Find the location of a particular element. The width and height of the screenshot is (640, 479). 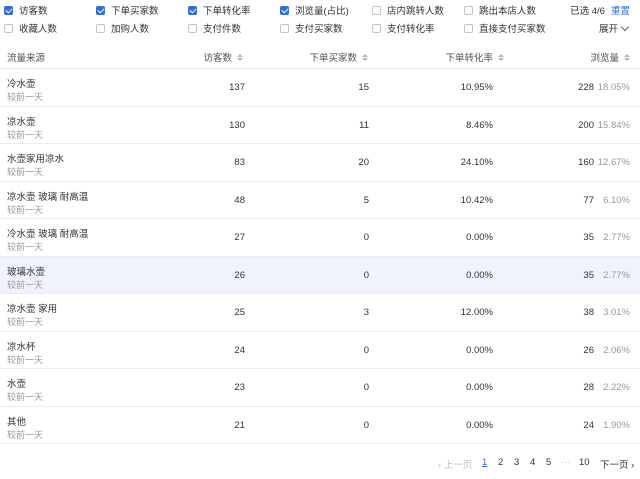

conversion-value: 10.42% is located at coordinates (476, 200).